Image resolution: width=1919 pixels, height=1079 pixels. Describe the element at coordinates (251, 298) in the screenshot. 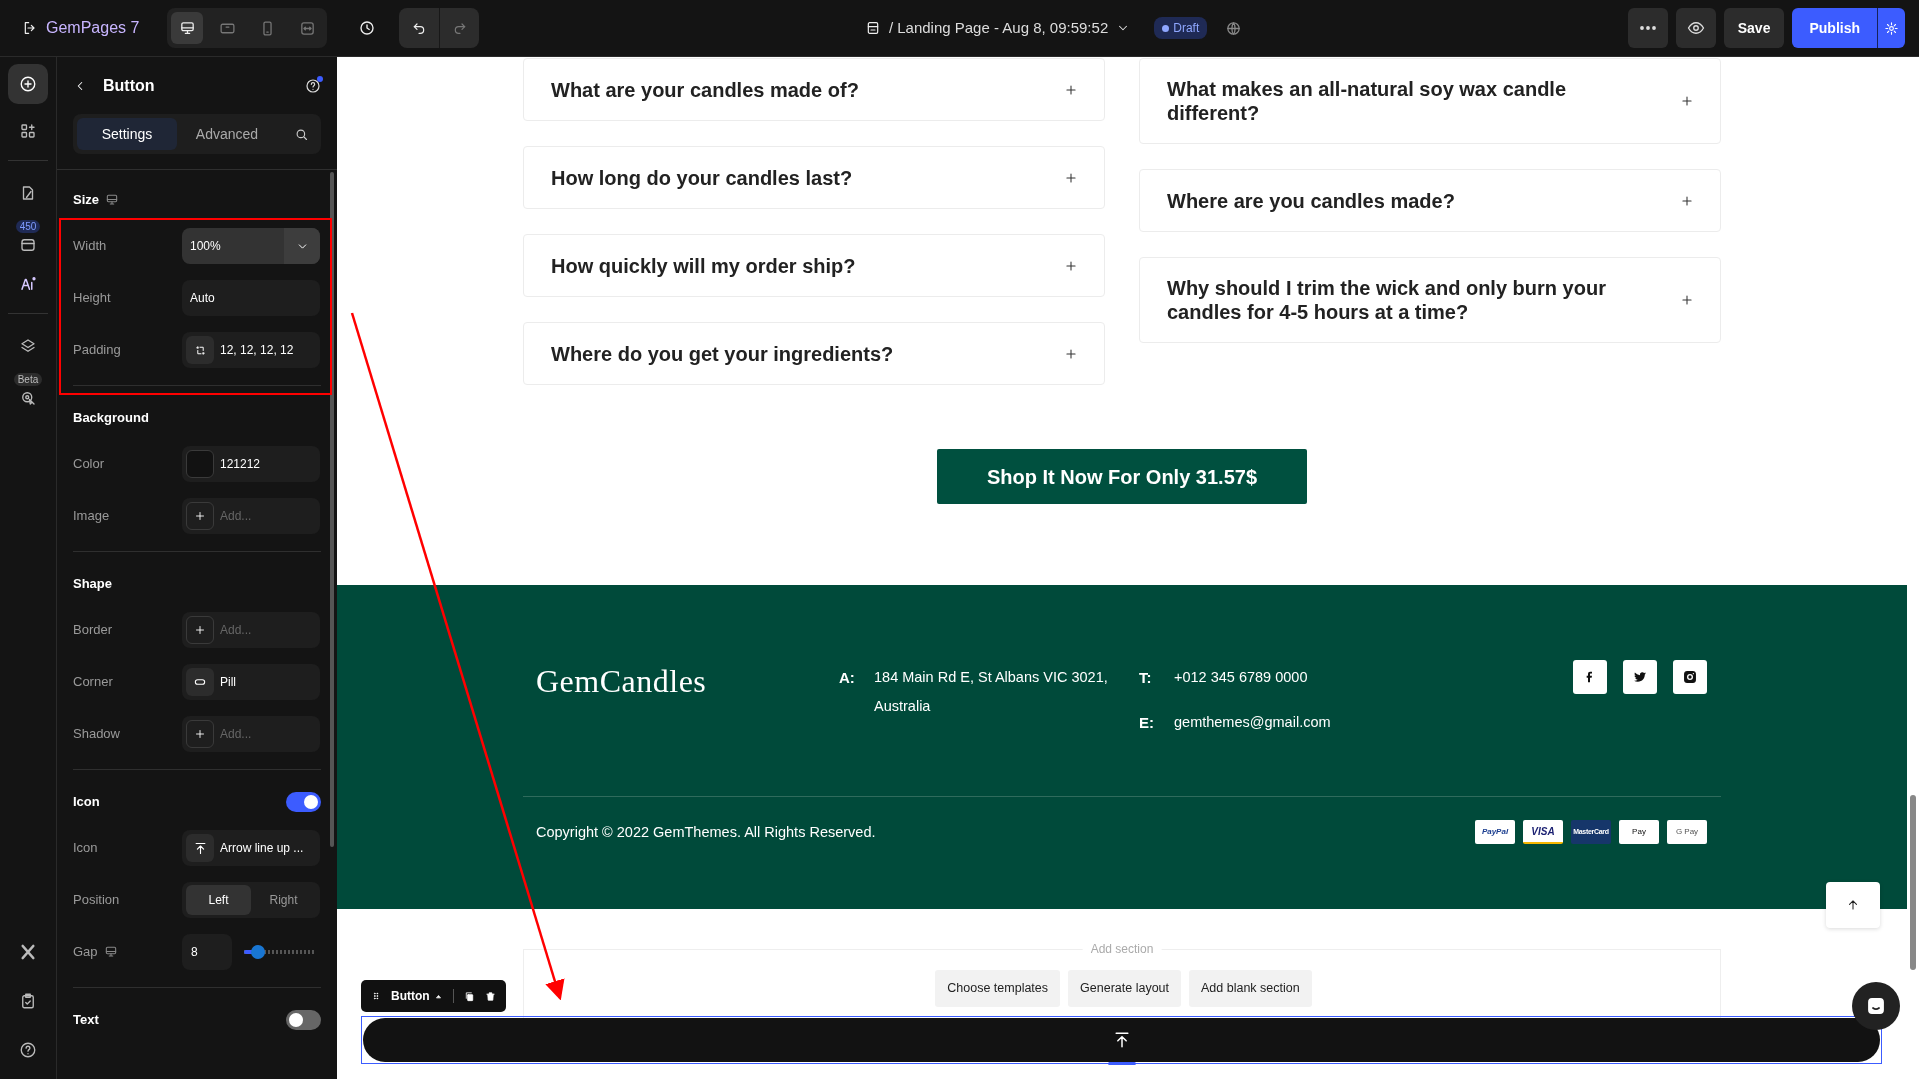

I see `height-field: Auto` at that location.